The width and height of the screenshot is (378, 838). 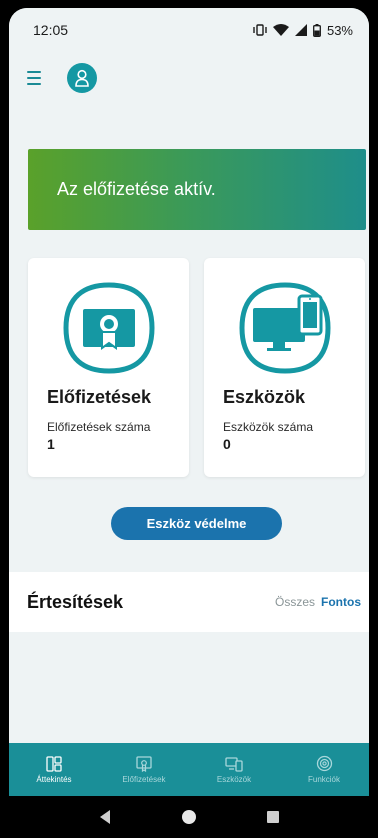 I want to click on back-icon, so click(x=105, y=817).